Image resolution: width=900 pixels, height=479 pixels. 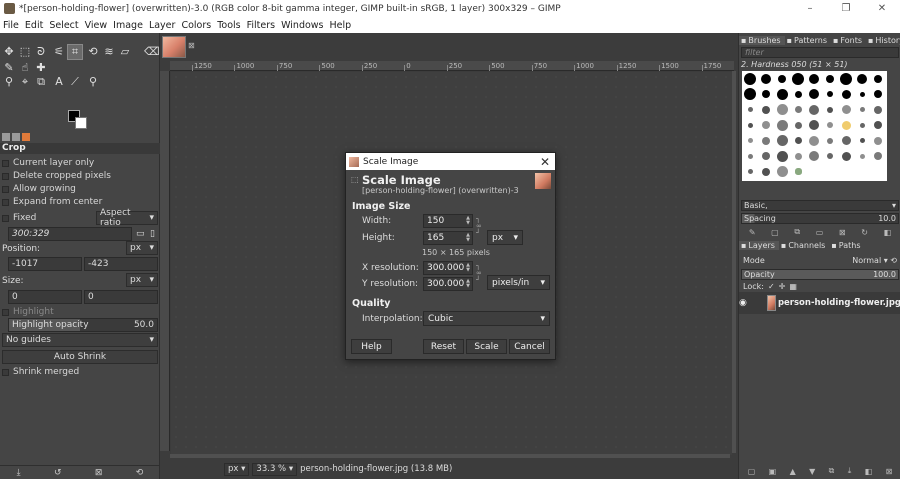 I want to click on tab-brushes: ▪ Brushes, so click(x=762, y=40).